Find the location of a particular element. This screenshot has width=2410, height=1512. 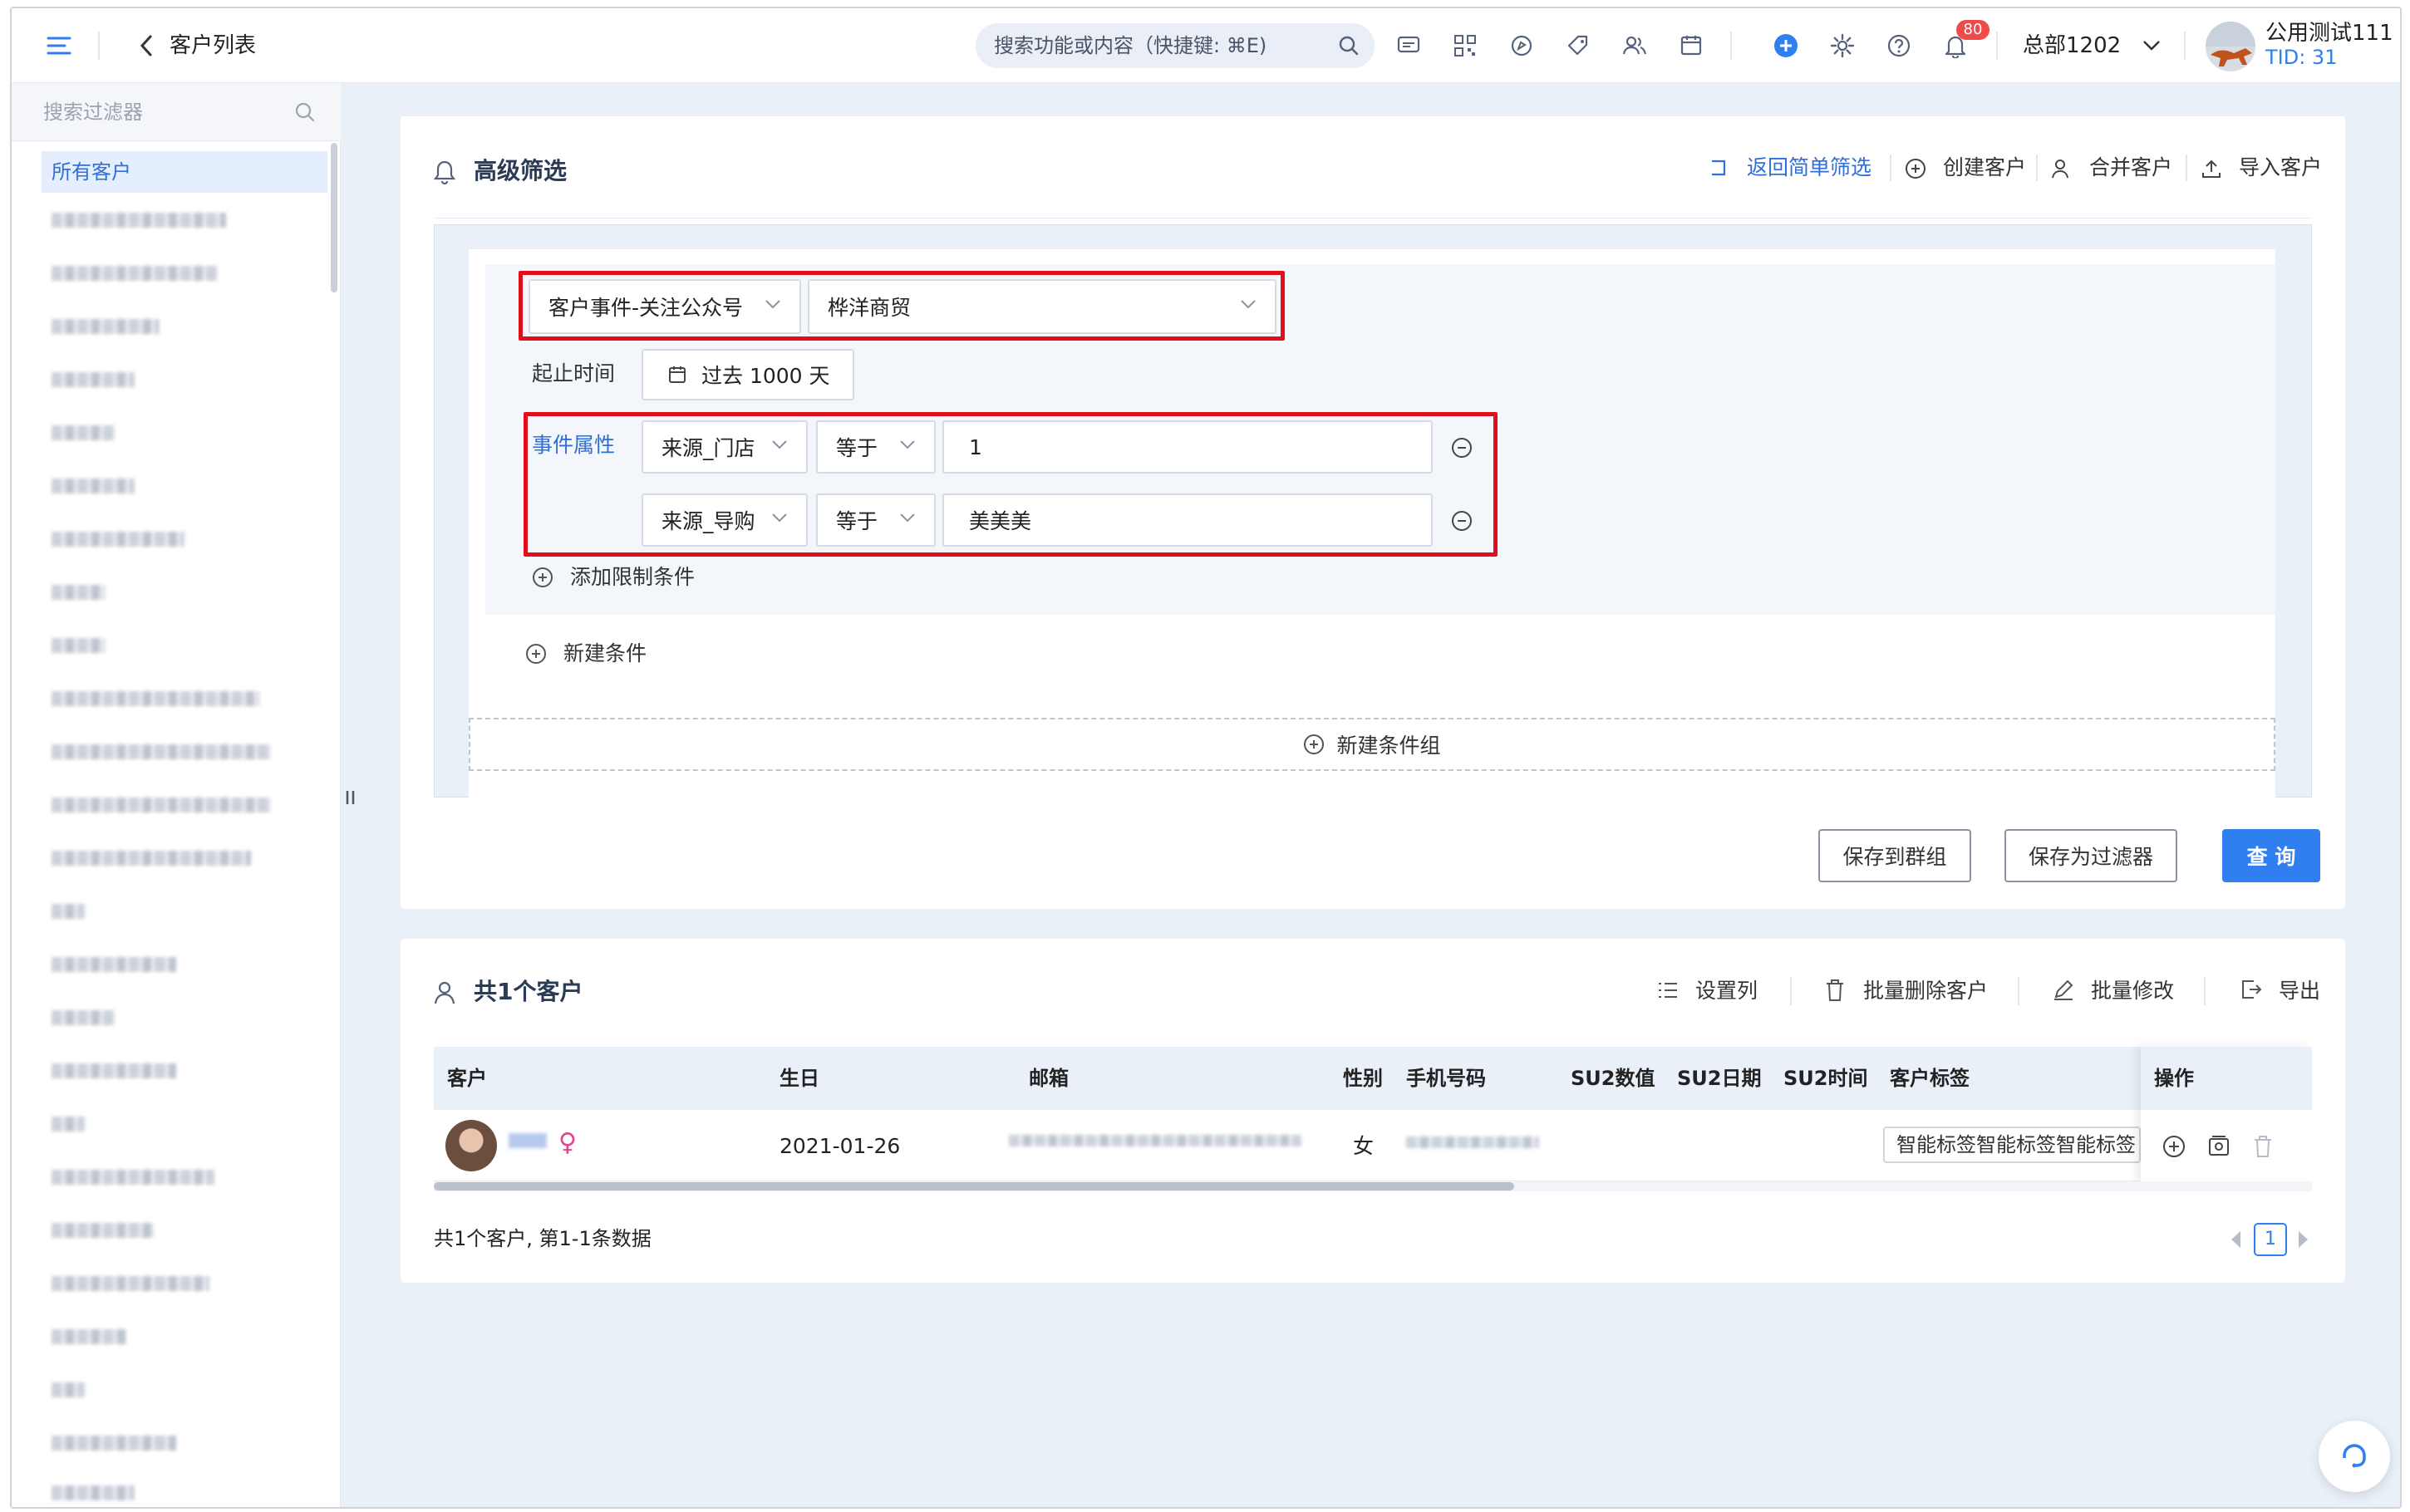

table-scrollbar-thumb is located at coordinates (974, 1186).